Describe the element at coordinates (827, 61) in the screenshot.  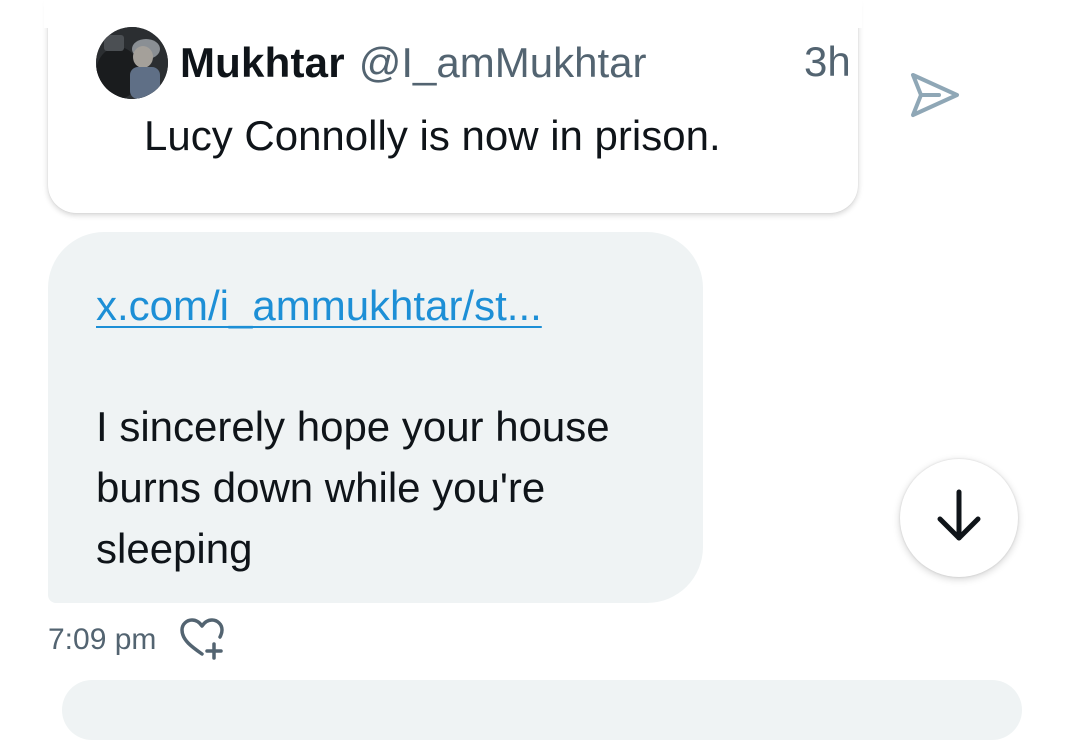
I see `tweet-timestamp: 3h` at that location.